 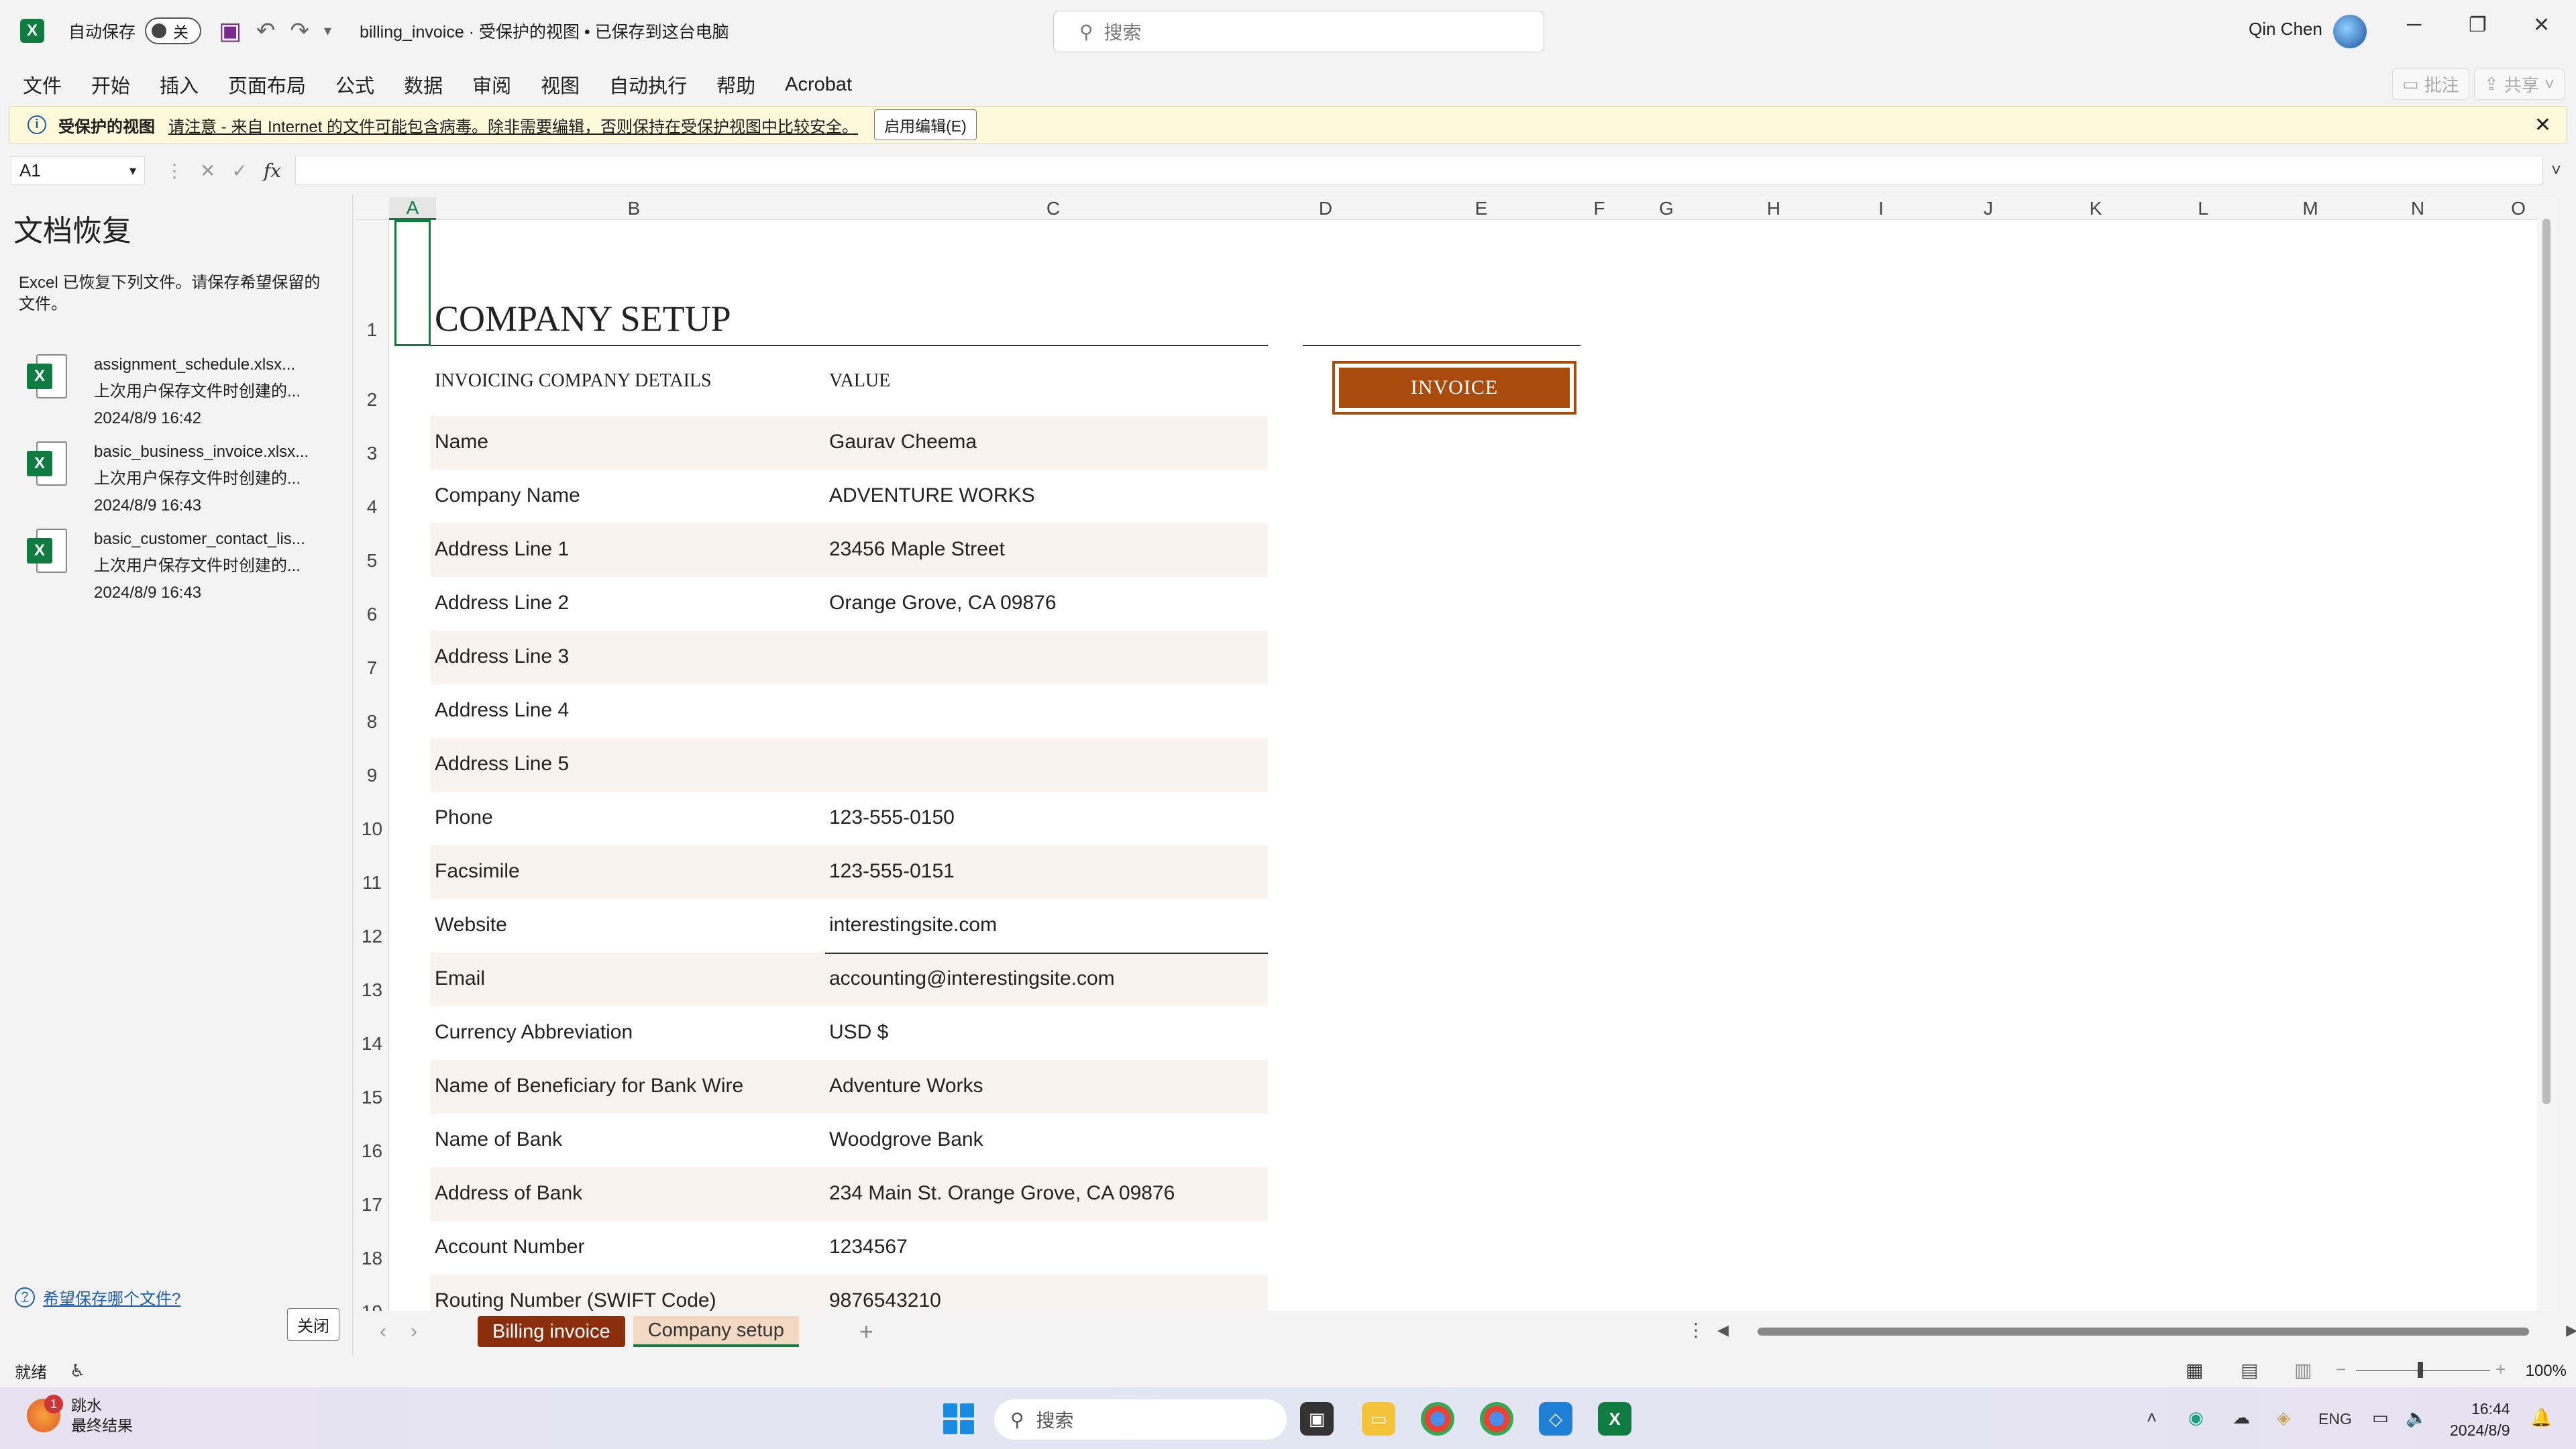 What do you see at coordinates (818, 85) in the screenshot?
I see `menu-acrobat: Acrobat` at bounding box center [818, 85].